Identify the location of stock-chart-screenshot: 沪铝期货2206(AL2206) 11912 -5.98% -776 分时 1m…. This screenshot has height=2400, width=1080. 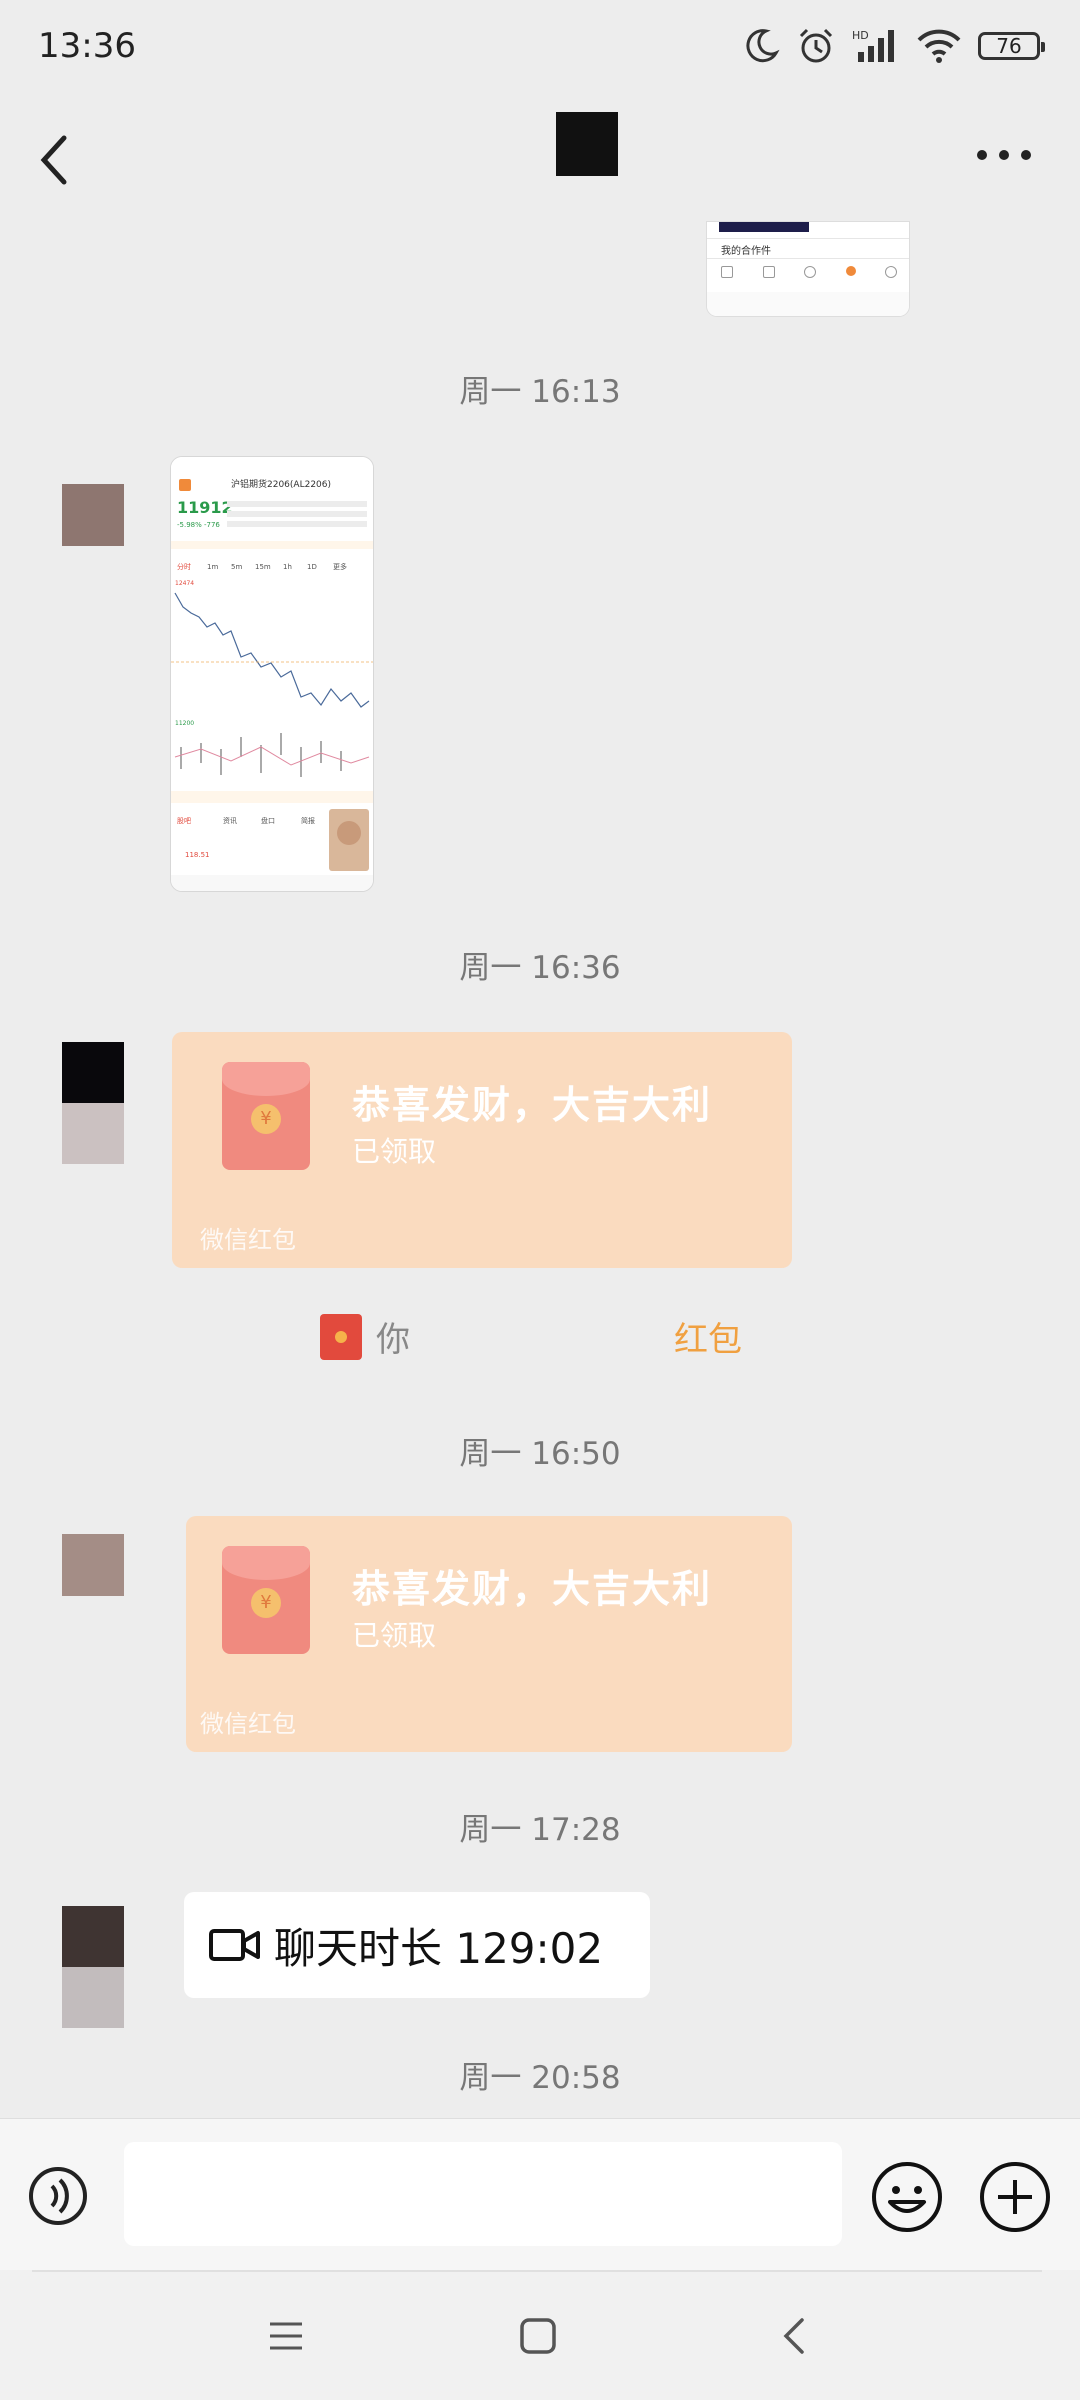
(272, 674).